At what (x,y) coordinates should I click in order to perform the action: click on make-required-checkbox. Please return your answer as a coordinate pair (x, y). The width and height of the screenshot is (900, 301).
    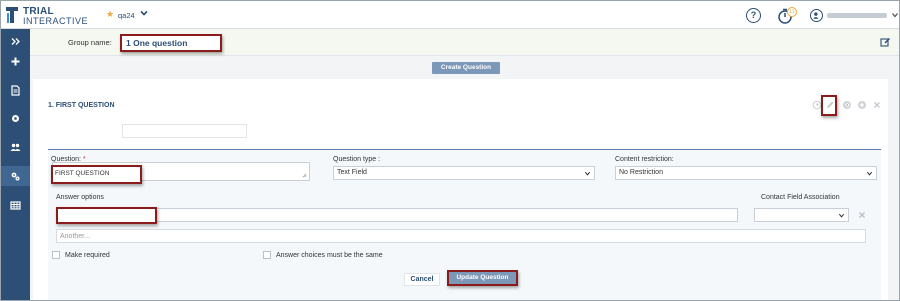
    Looking at the image, I should click on (56, 255).